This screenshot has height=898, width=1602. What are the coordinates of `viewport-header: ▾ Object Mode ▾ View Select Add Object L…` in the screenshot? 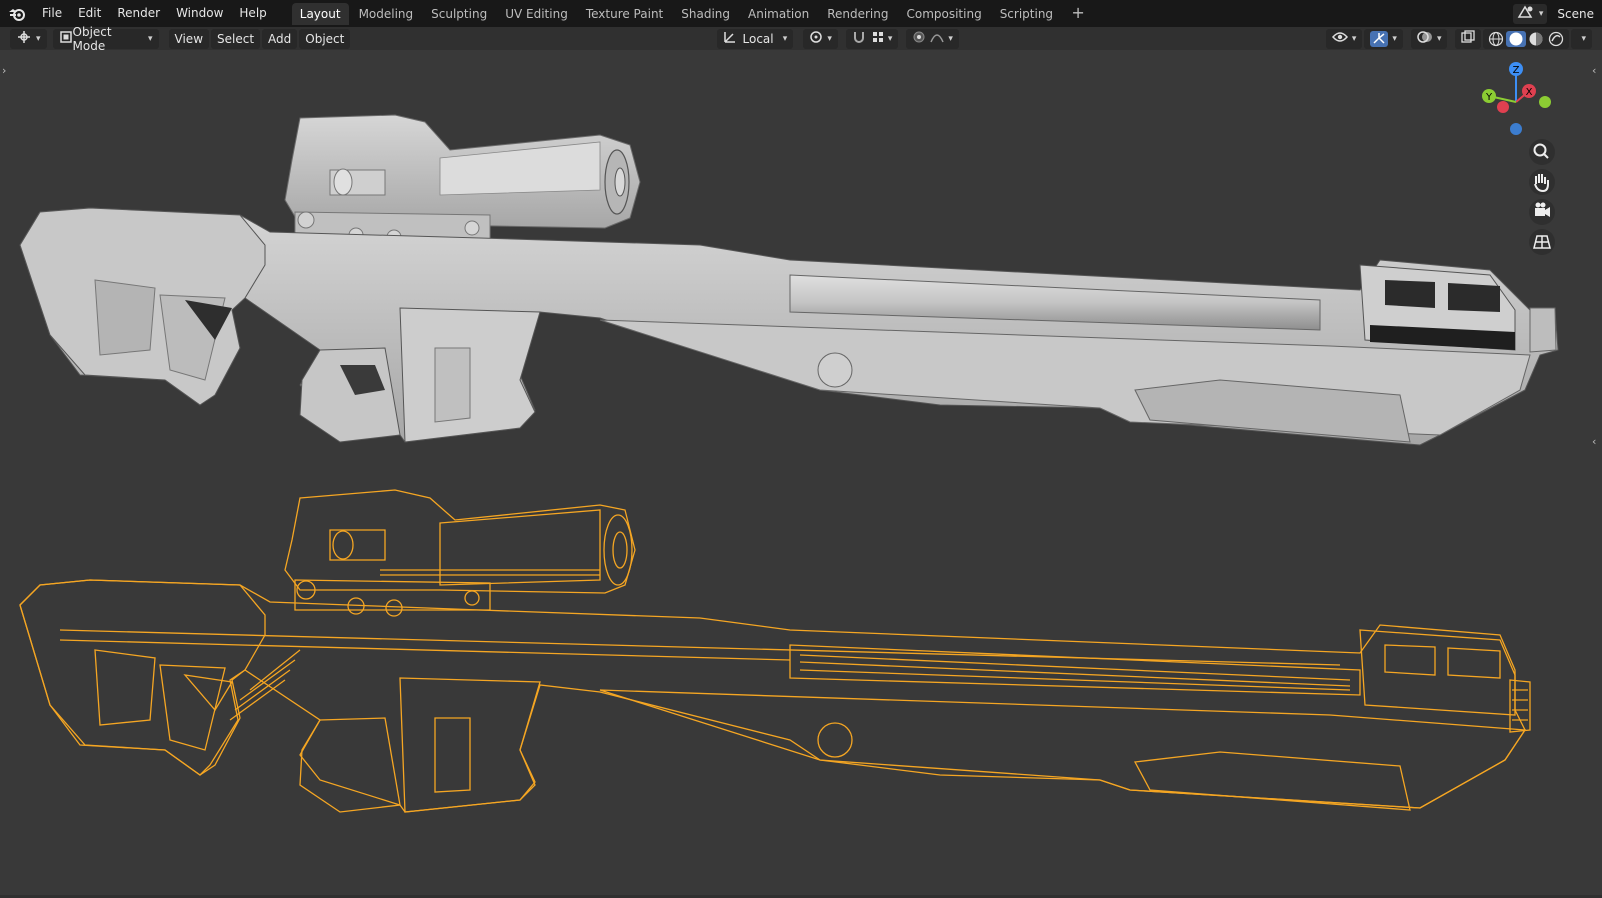 It's located at (801, 39).